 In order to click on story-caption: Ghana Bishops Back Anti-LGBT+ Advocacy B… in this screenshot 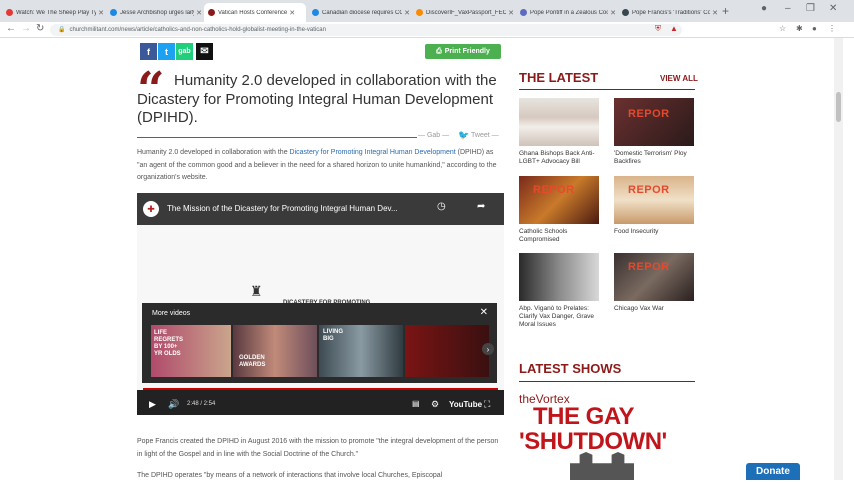, I will do `click(561, 158)`.